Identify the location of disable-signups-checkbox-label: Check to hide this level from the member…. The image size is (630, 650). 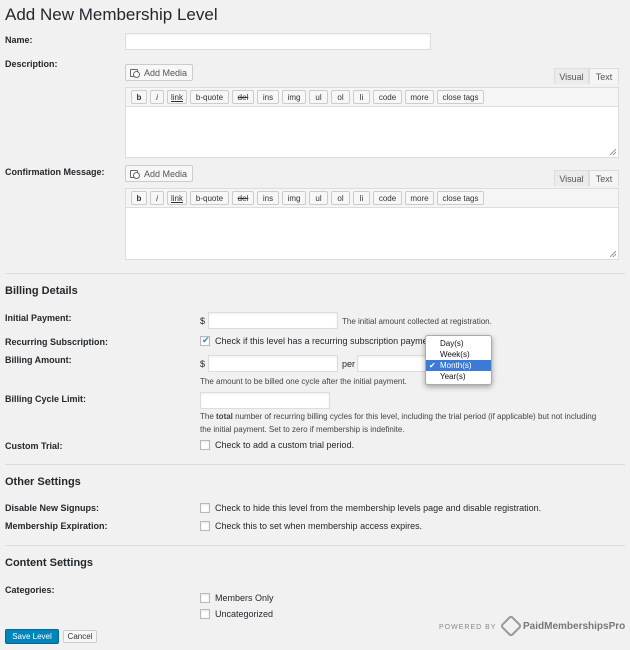
(378, 508).